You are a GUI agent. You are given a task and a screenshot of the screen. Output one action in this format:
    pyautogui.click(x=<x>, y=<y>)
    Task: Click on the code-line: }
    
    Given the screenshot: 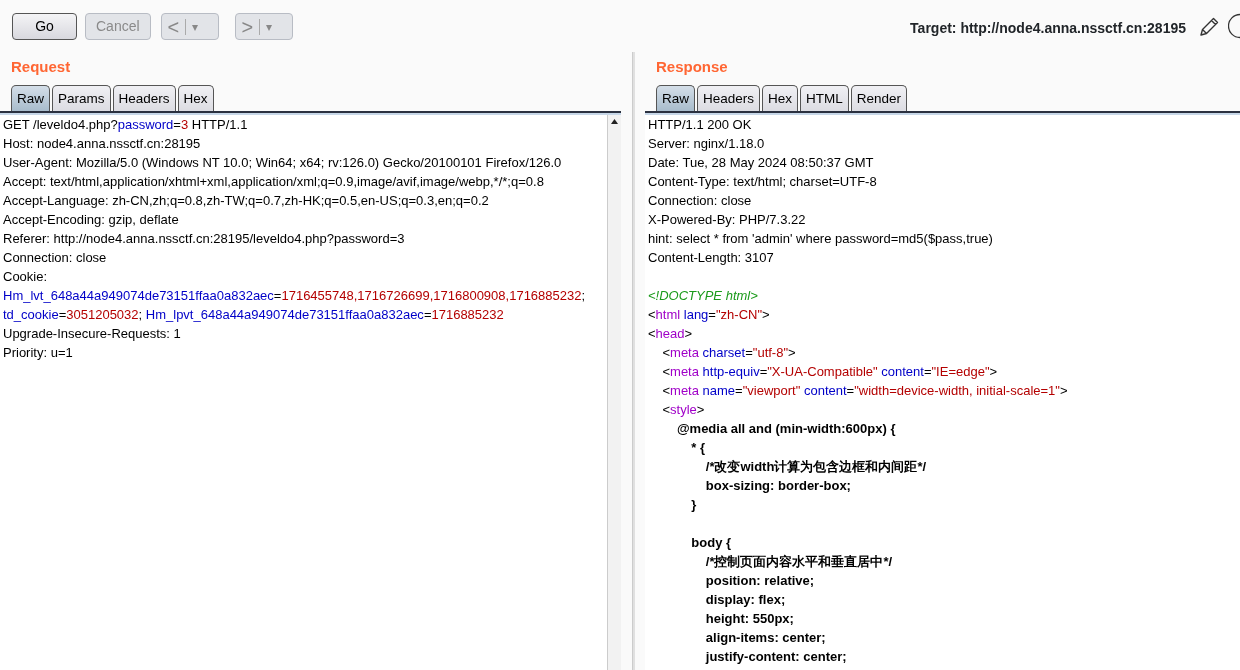 What is the action you would take?
    pyautogui.click(x=694, y=504)
    